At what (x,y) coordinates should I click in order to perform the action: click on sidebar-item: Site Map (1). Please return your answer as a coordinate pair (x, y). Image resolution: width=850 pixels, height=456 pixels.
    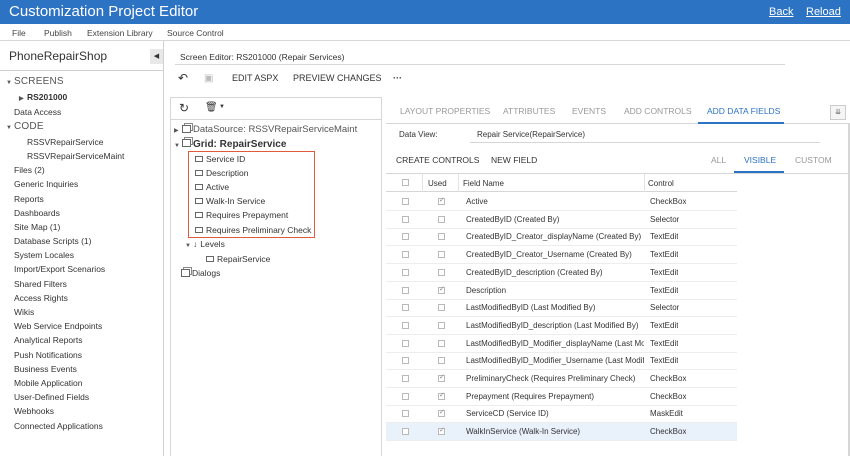
    Looking at the image, I should click on (37, 227).